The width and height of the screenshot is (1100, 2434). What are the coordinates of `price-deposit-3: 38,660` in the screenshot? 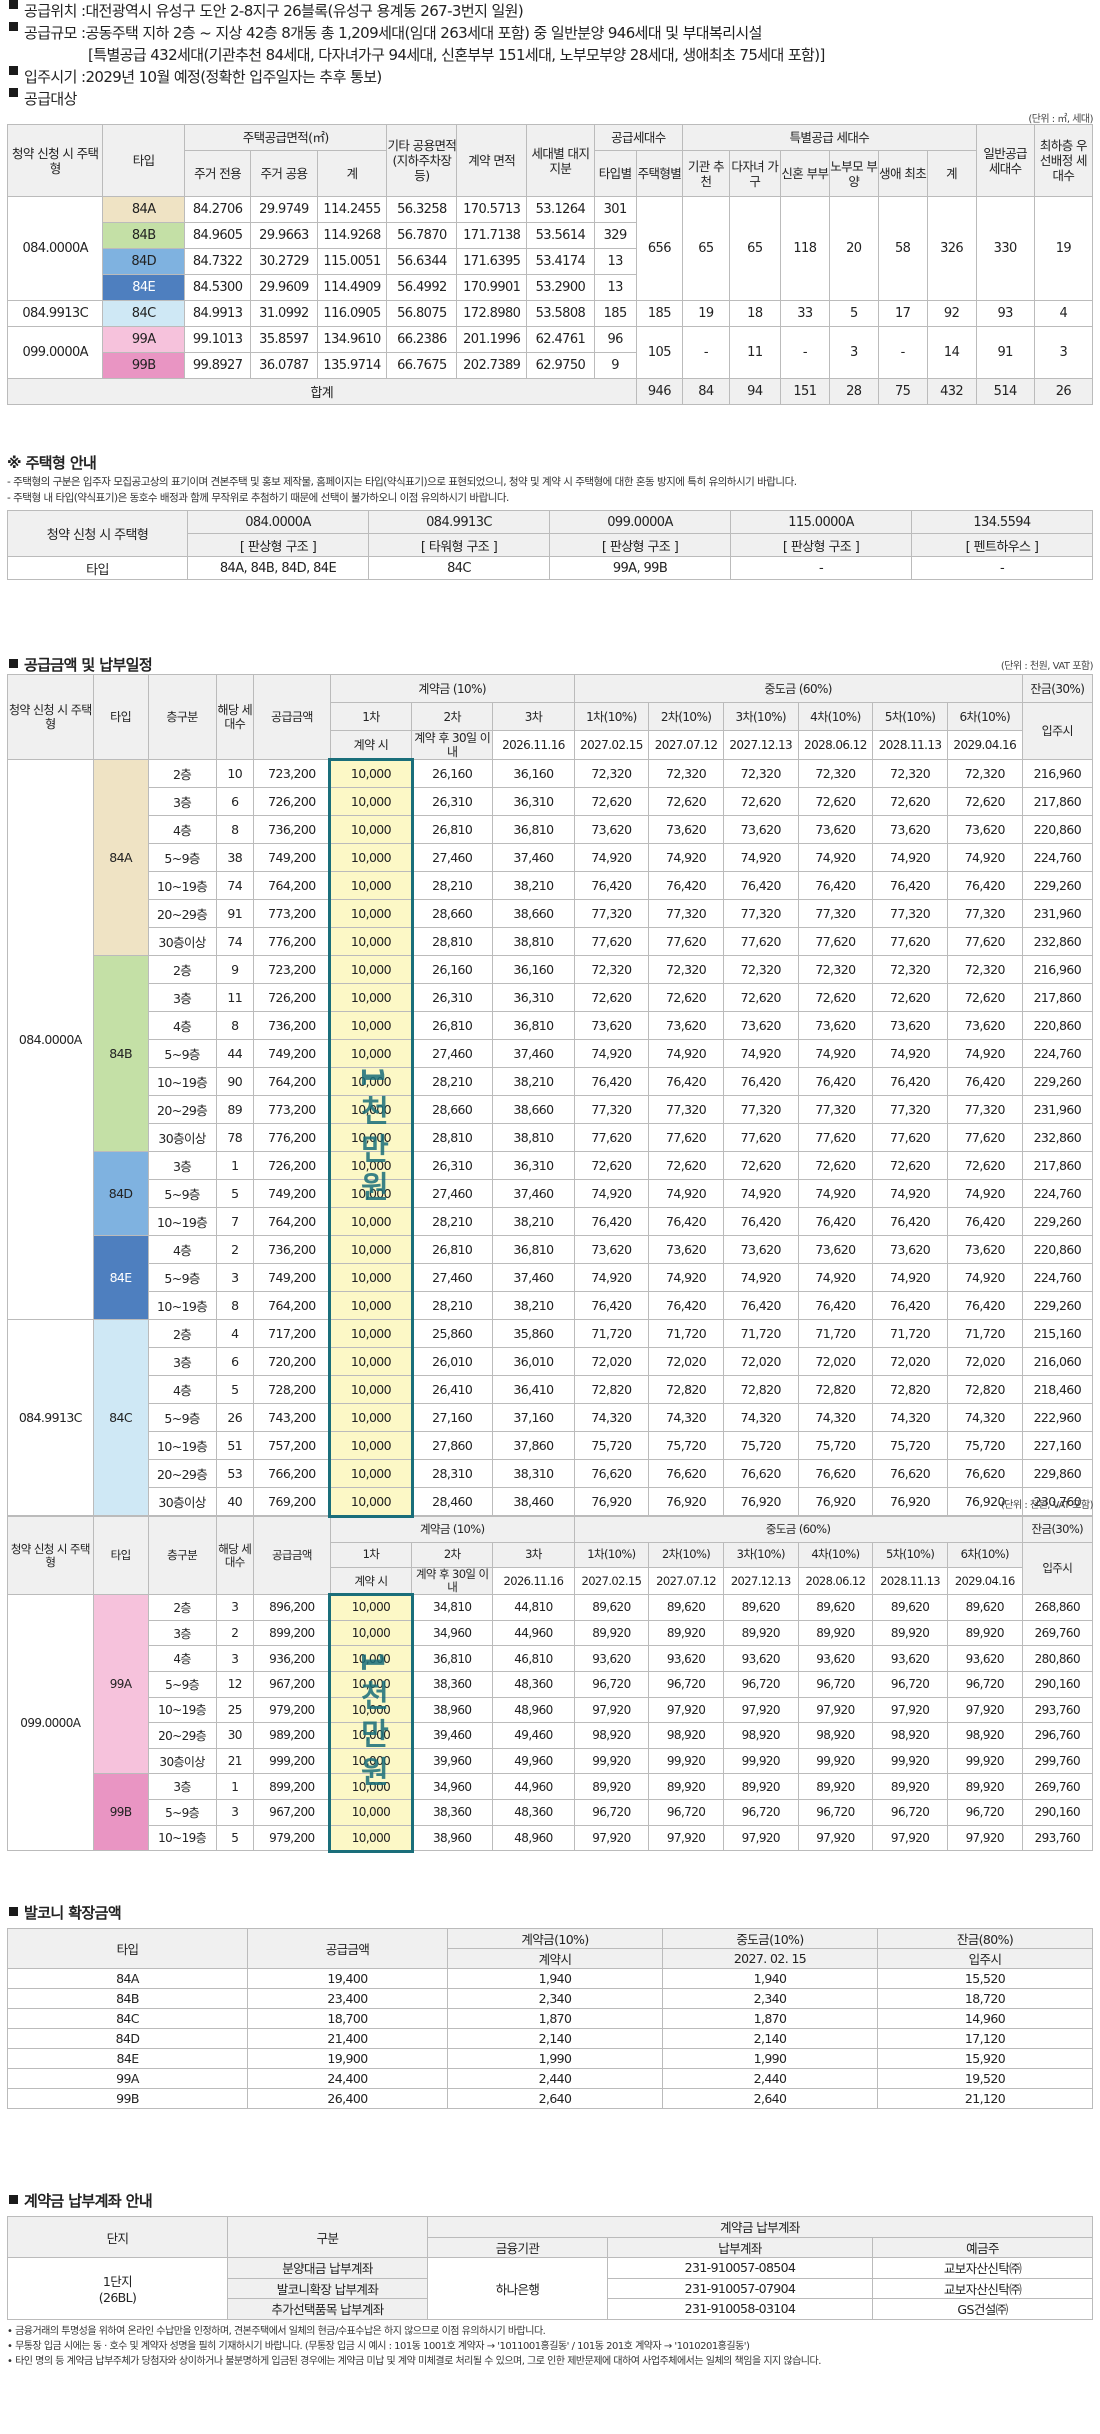 It's located at (533, 1109).